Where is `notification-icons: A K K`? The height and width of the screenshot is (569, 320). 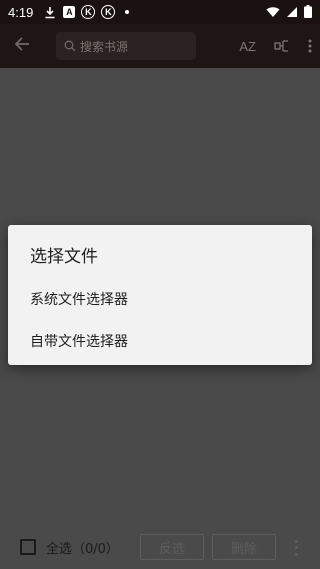 notification-icons: A K K is located at coordinates (86, 12).